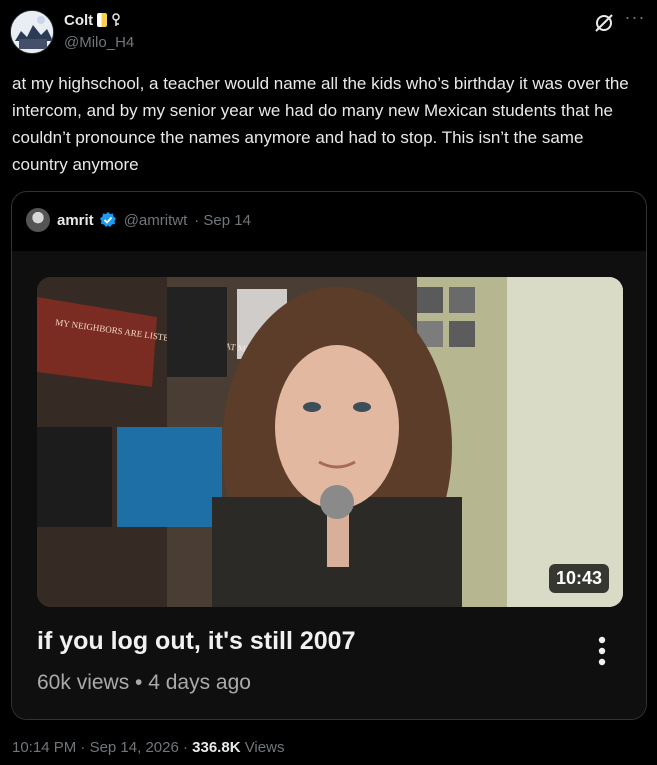 This screenshot has width=657, height=765. I want to click on tweet-footer: 10:14 PM · Sep 14, 2026 · 336.8K Views, so click(148, 747).